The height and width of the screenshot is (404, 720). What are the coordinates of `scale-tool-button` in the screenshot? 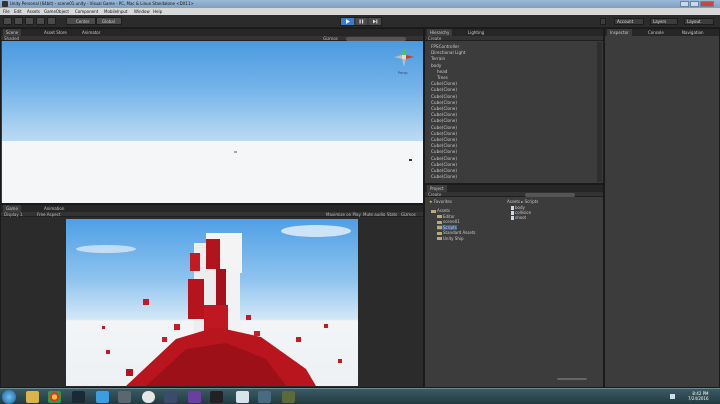 It's located at (40, 21).